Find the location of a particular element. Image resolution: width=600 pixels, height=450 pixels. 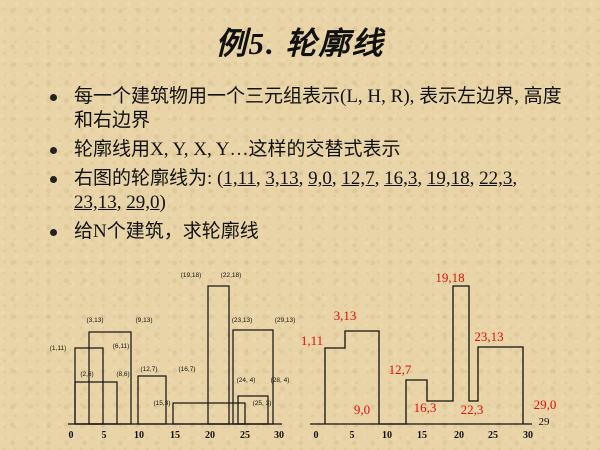

point-label: (1,11) is located at coordinates (58, 348).